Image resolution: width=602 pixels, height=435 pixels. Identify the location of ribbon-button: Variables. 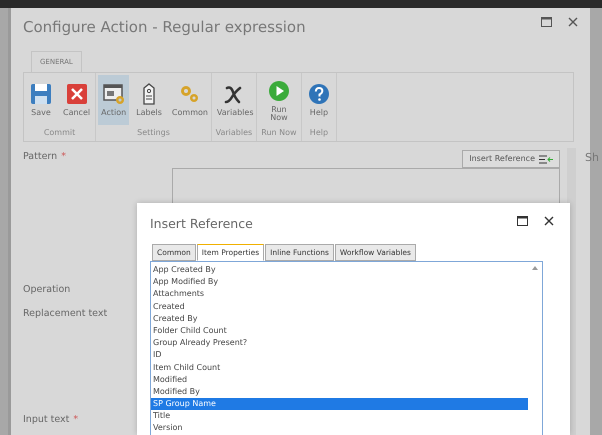
(234, 100).